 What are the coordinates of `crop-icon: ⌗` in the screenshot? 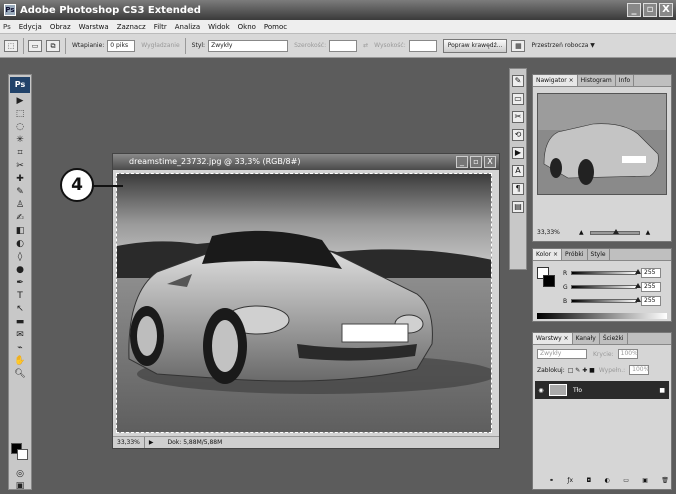 It's located at (20, 153).